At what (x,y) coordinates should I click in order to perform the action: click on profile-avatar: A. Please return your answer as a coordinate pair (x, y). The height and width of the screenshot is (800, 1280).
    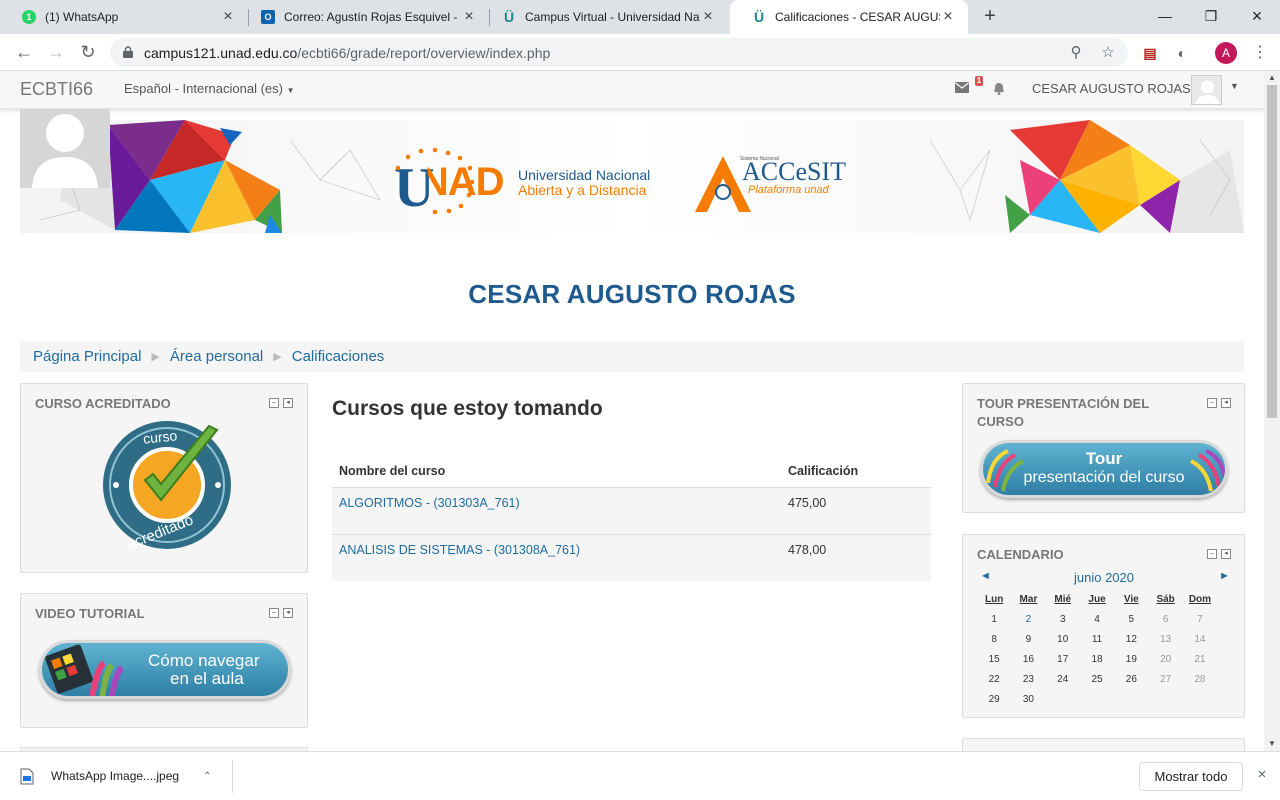
    Looking at the image, I should click on (1226, 53).